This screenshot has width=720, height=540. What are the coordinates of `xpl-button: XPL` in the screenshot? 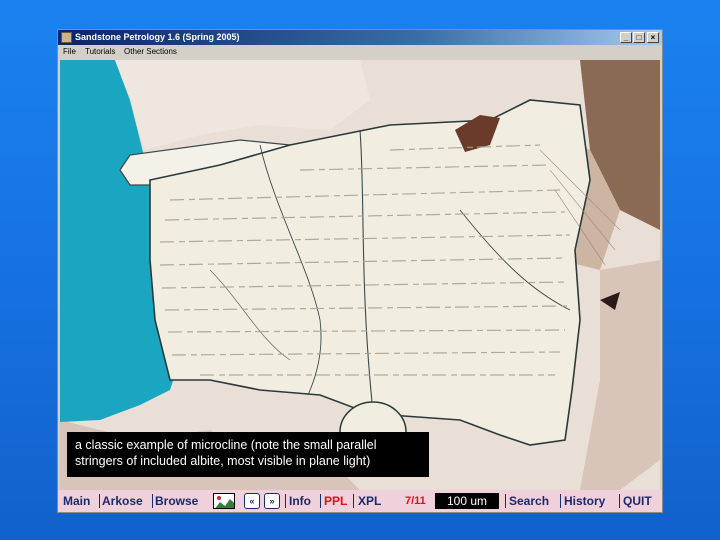 It's located at (369, 501).